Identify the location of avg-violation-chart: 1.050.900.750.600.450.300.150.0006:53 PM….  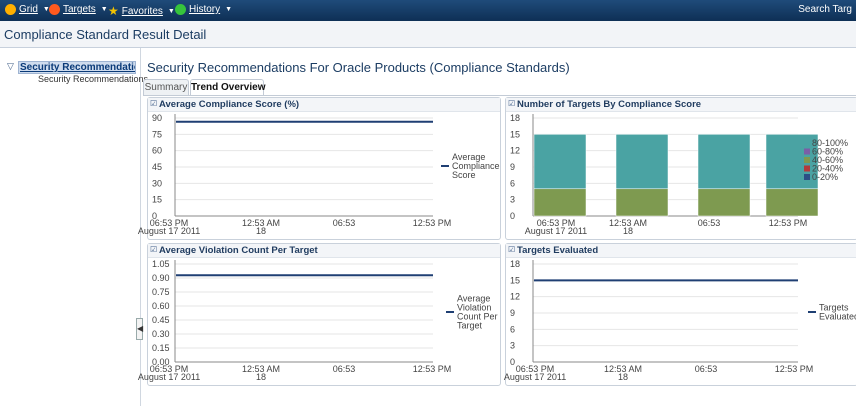
(318, 320).